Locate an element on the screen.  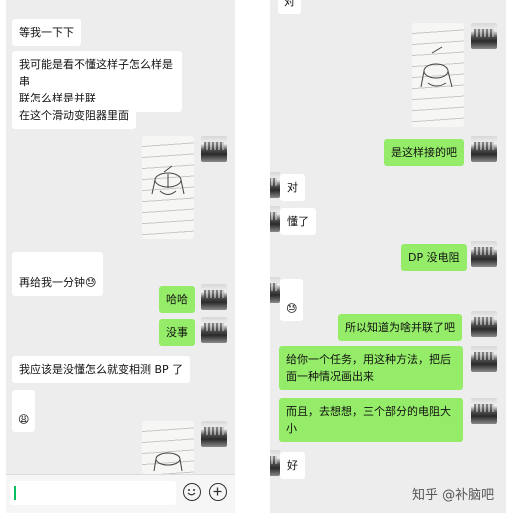
message-bubble: 给你一个任务，用这种方法，把后 面一种情况画出来 is located at coordinates (371, 368).